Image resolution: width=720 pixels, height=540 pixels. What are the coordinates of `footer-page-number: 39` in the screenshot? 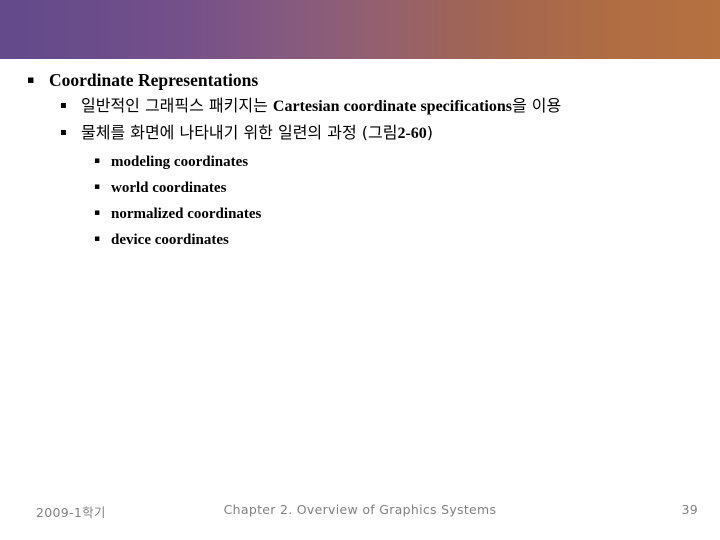 It's located at (689, 509).